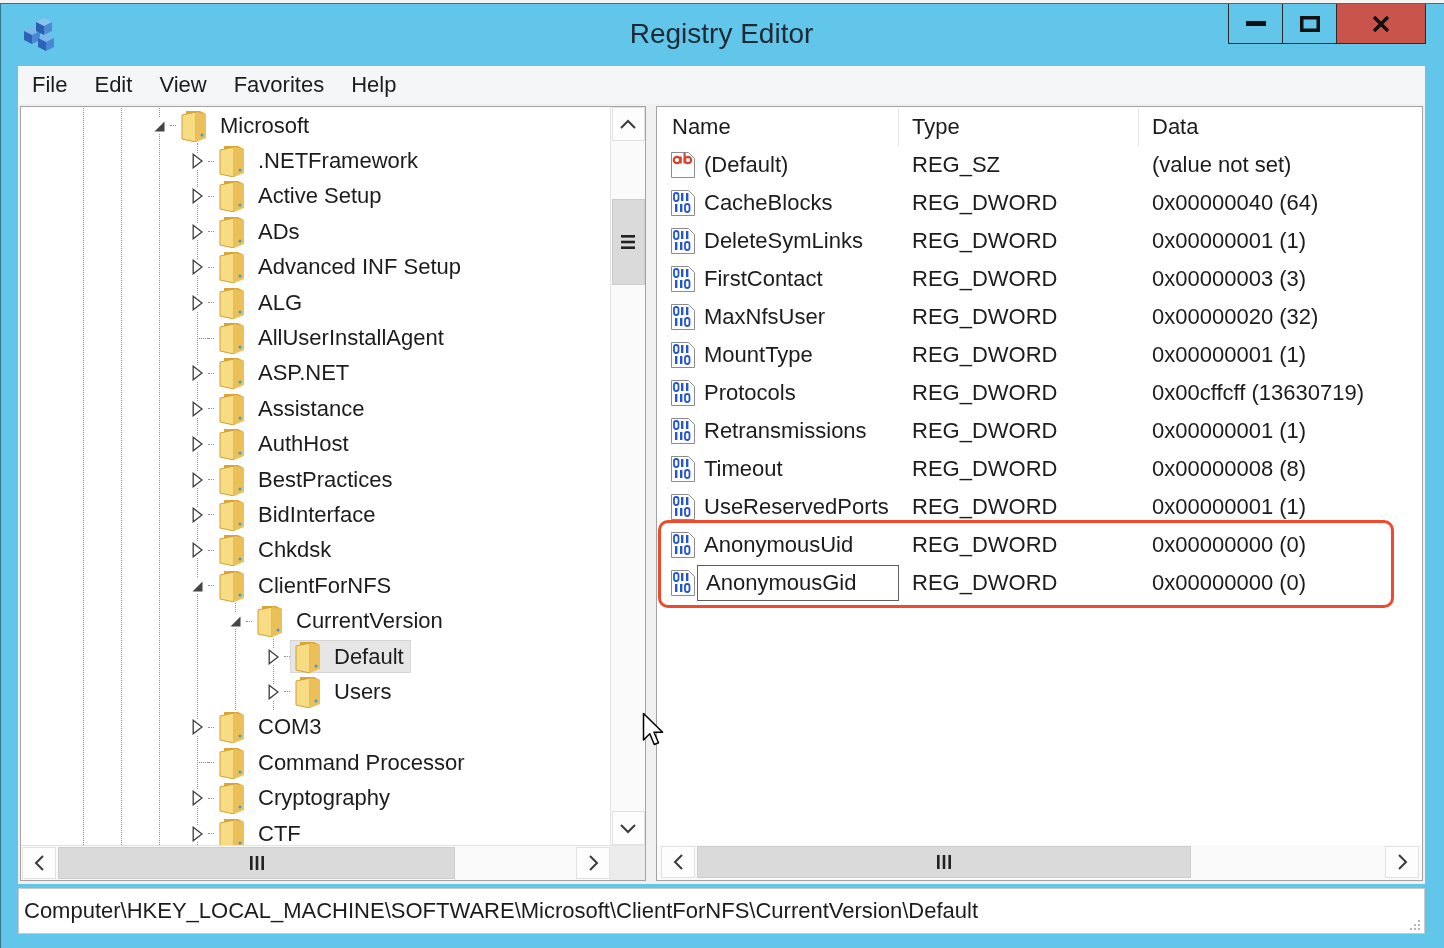 The image size is (1444, 948). Describe the element at coordinates (183, 85) in the screenshot. I see `menu-item: View` at that location.